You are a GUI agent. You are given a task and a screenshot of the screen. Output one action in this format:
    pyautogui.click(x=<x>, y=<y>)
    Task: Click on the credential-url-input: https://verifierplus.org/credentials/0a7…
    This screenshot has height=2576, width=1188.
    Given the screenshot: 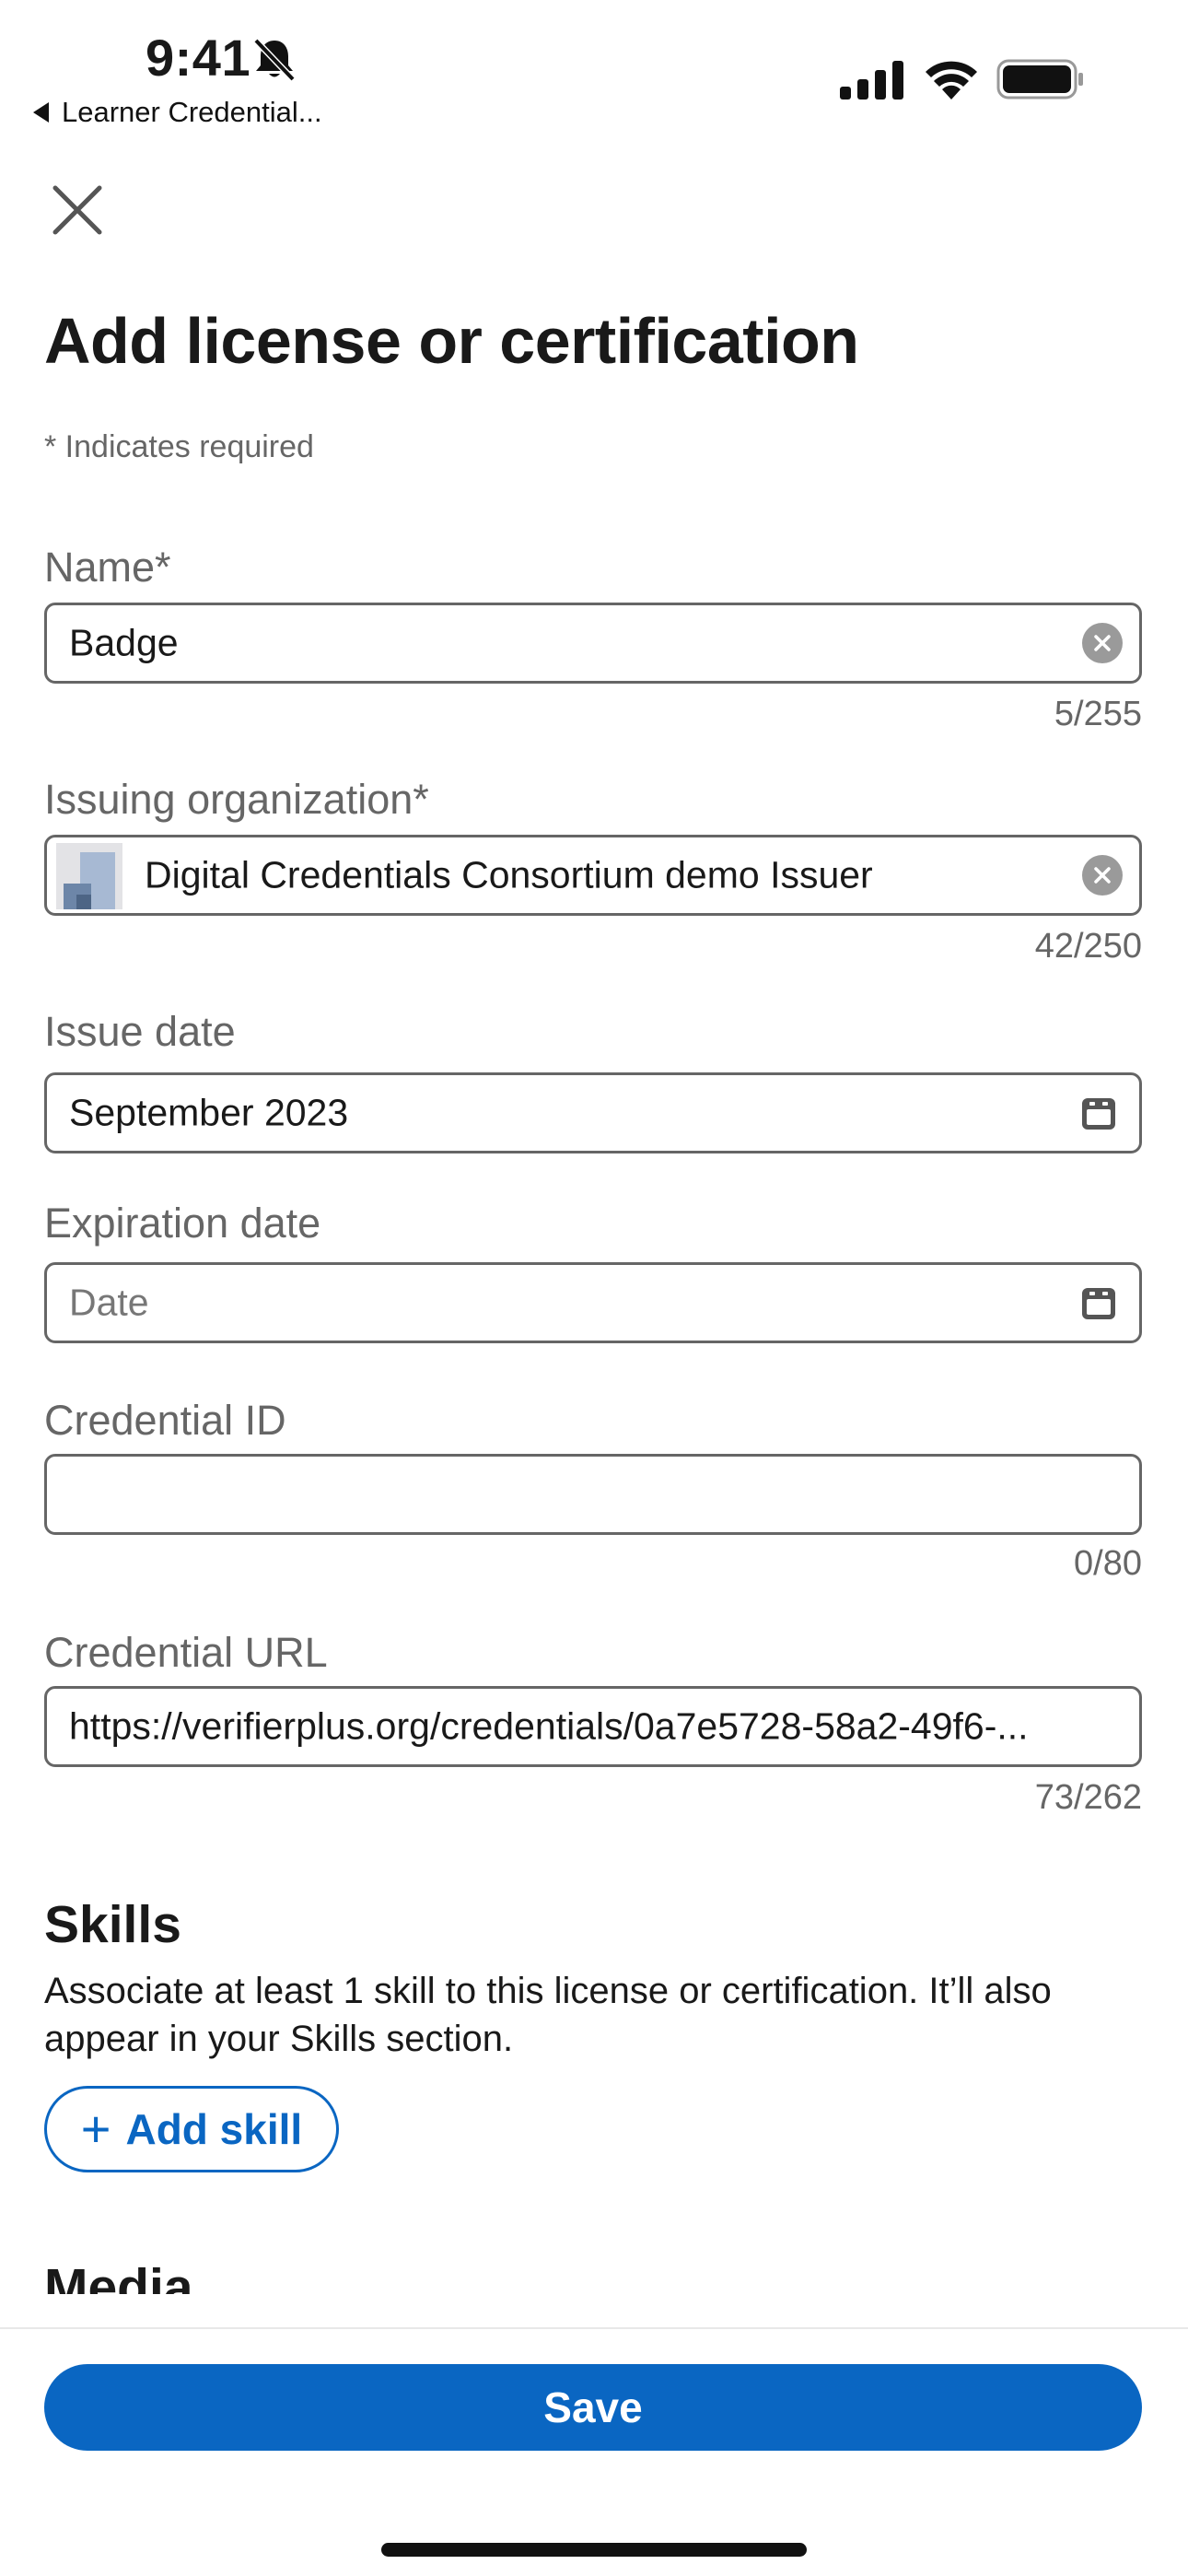 What is the action you would take?
    pyautogui.click(x=593, y=1726)
    